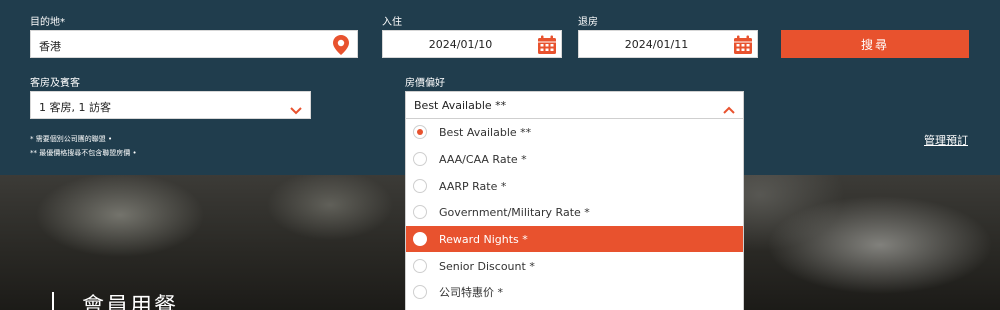 The height and width of the screenshot is (310, 1000). Describe the element at coordinates (460, 44) in the screenshot. I see `checkin-value: 2024/01/10` at that location.